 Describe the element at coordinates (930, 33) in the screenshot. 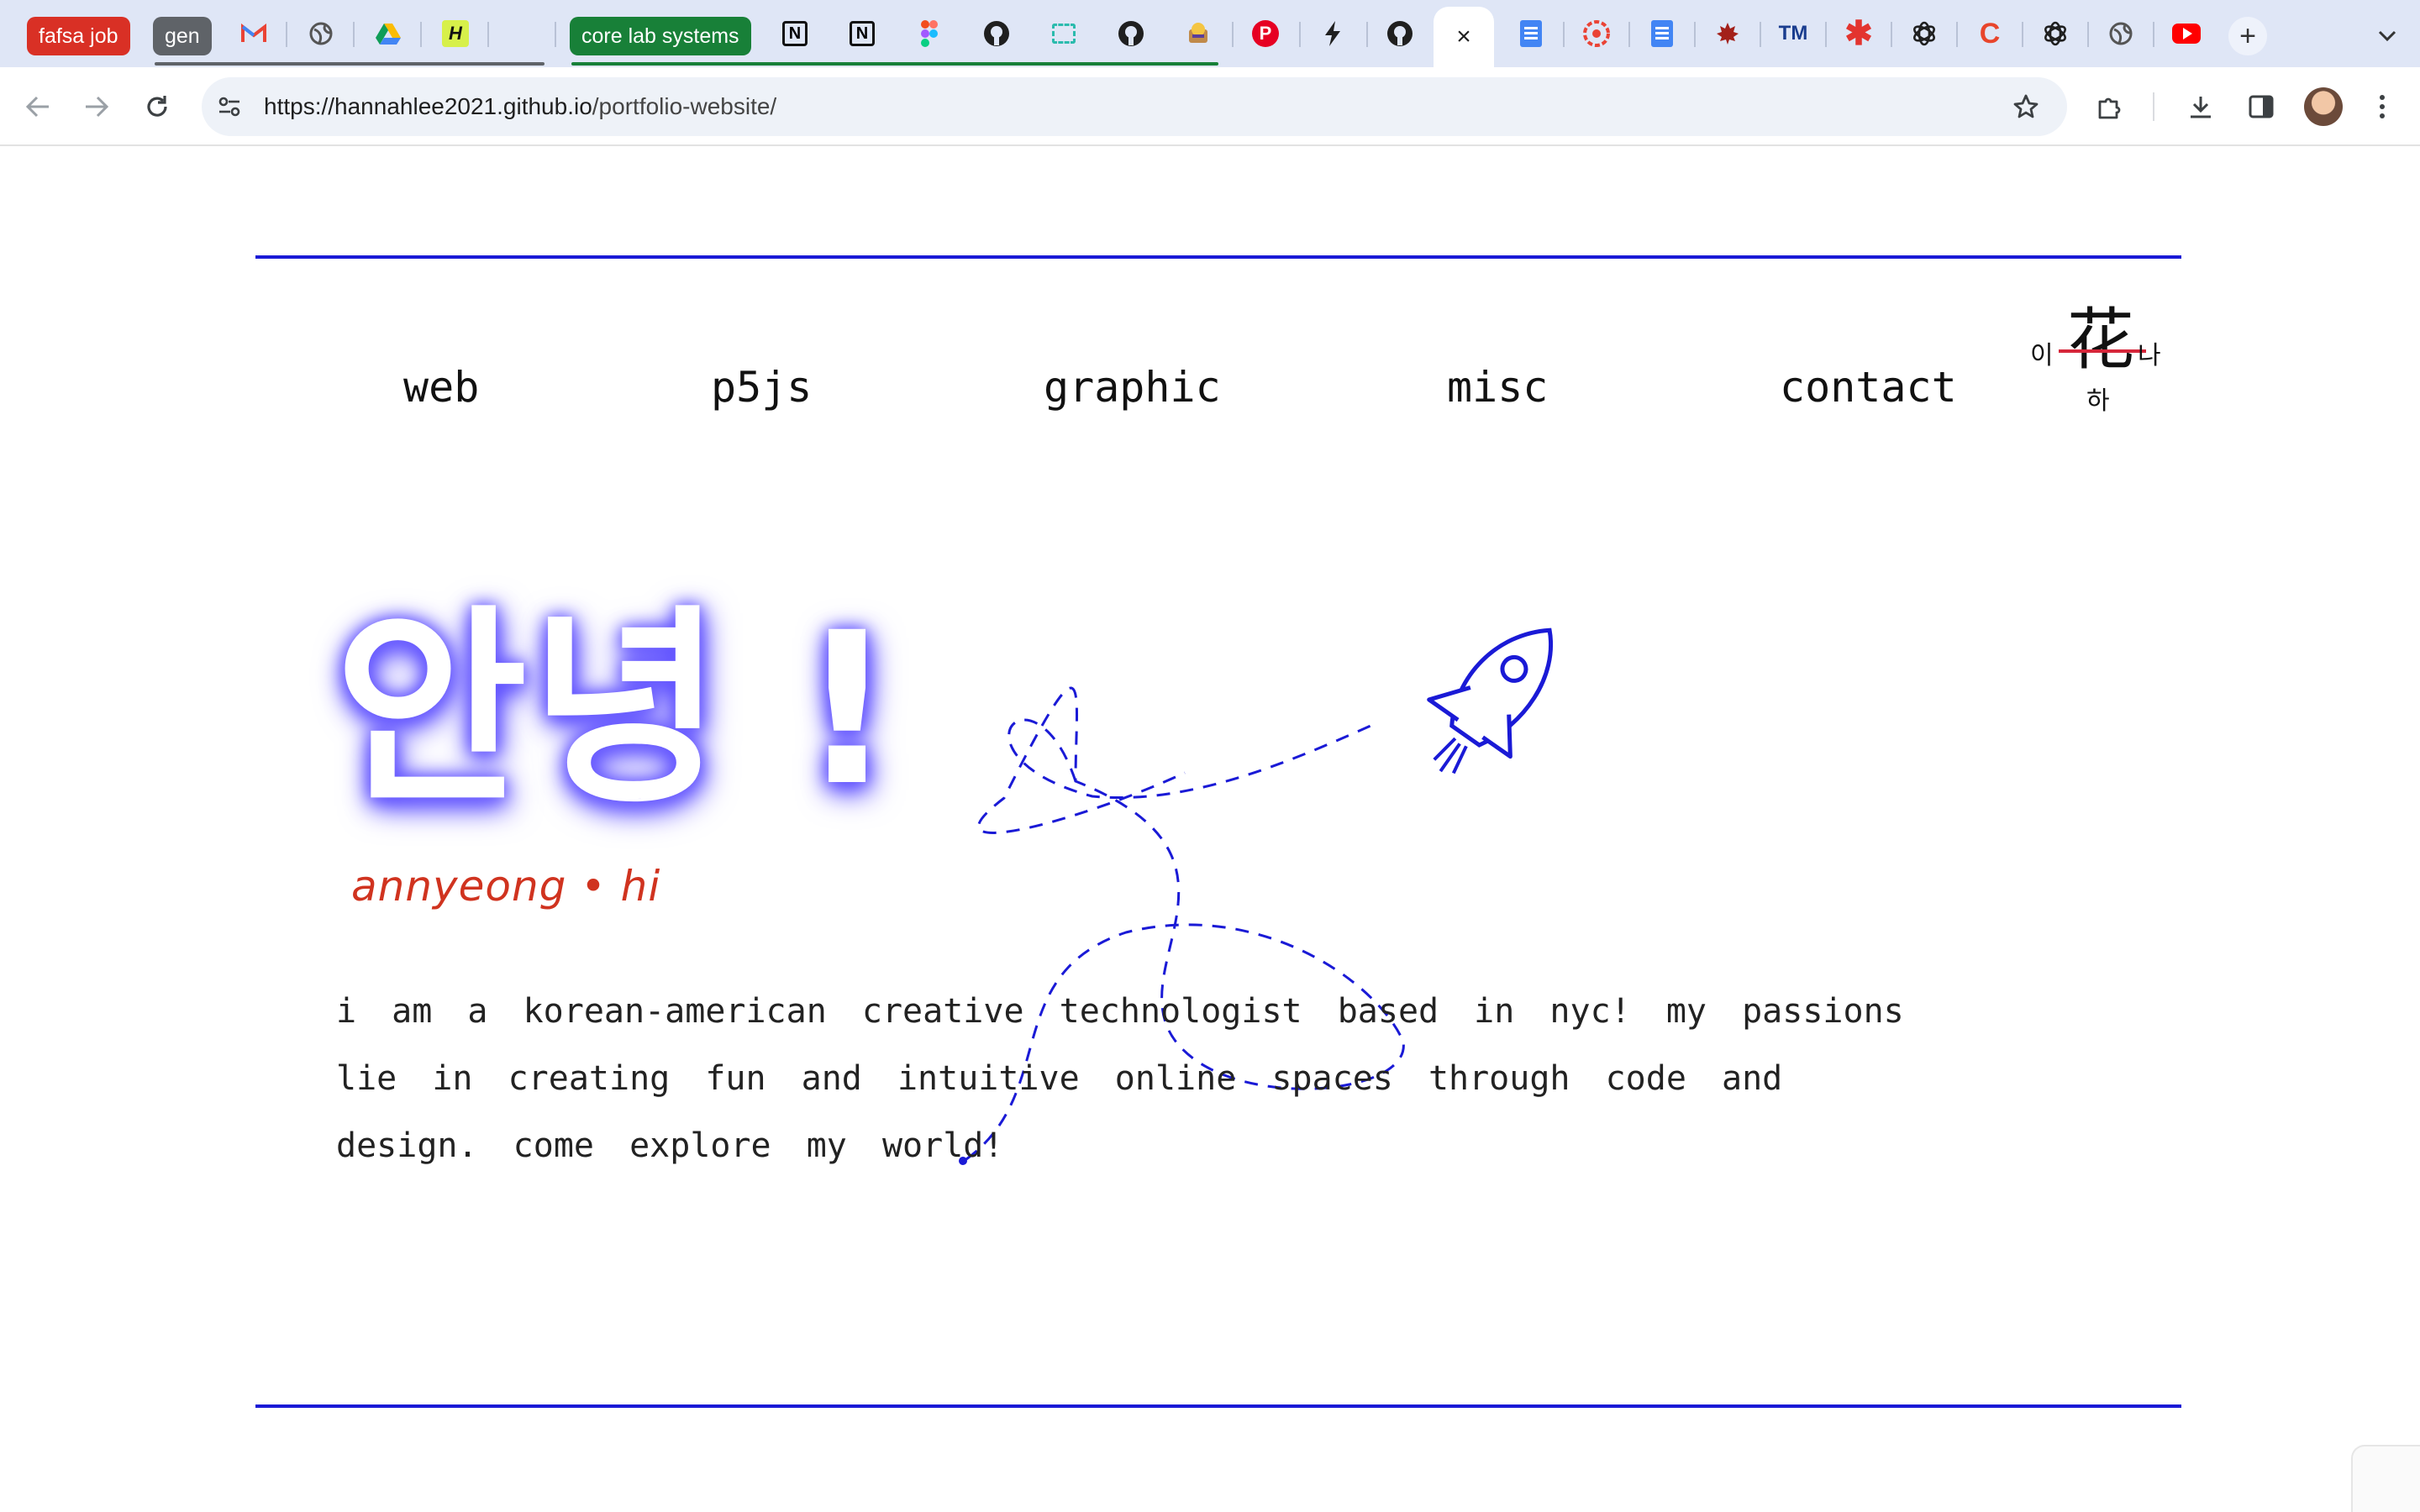

I see `figma-icon` at that location.